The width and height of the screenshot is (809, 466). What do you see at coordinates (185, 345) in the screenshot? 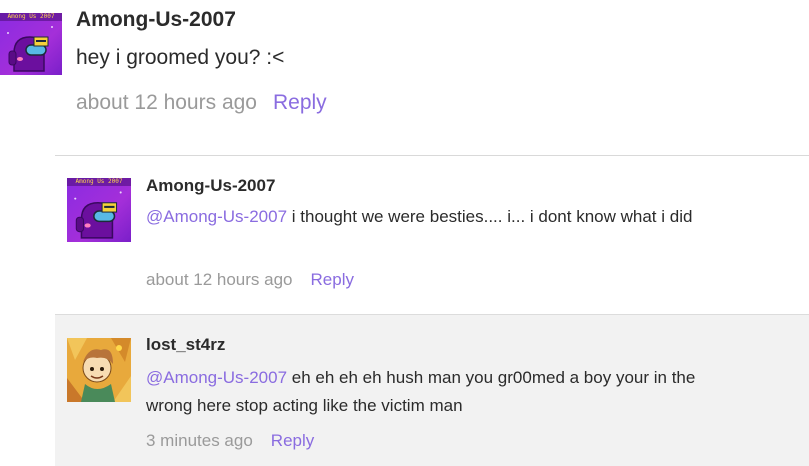
I see `reply-username: lost_st4rz` at bounding box center [185, 345].